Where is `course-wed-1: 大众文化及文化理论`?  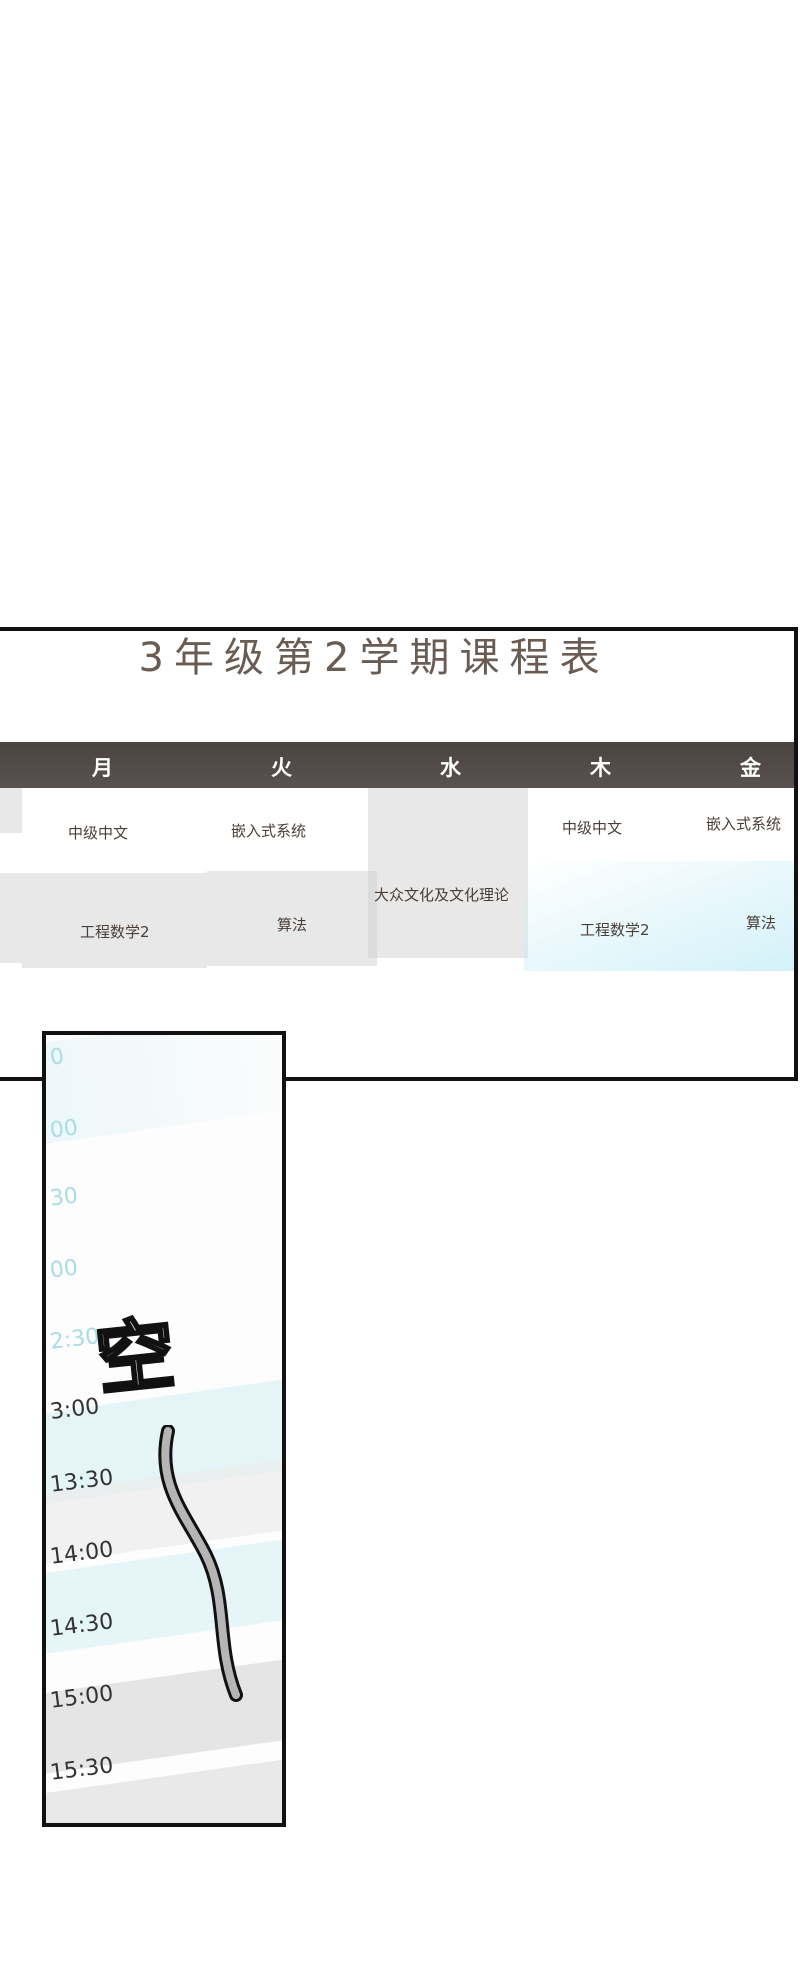
course-wed-1: 大众文化及文化理论 is located at coordinates (442, 895).